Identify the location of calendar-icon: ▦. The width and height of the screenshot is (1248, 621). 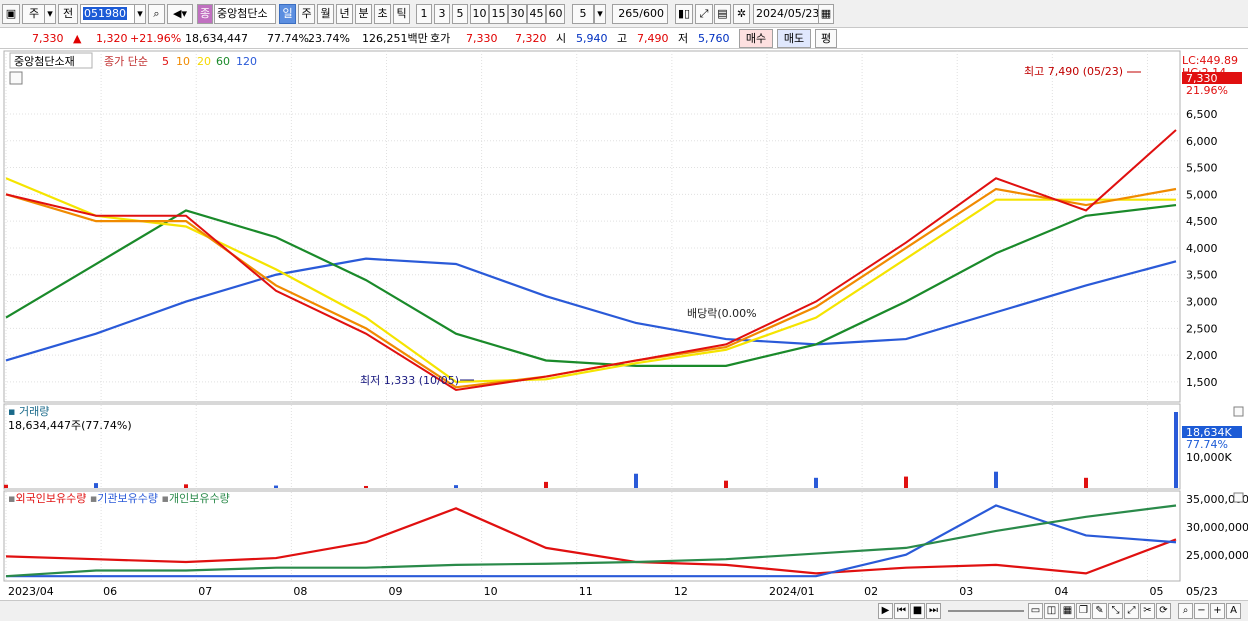
(826, 14).